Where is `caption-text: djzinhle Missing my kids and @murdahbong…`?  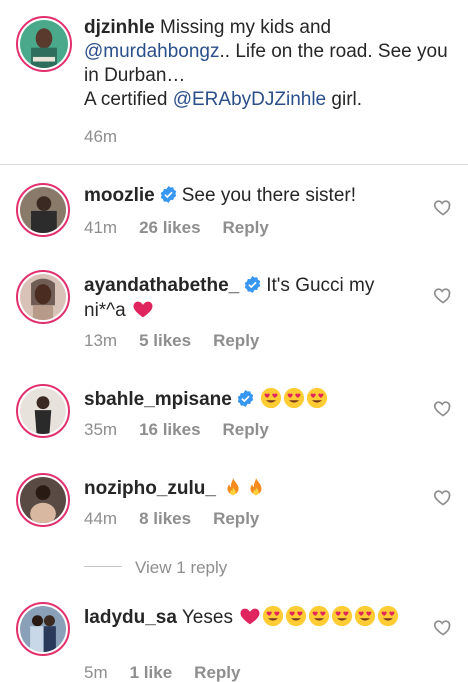 caption-text: djzinhle Missing my kids and @murdahbong… is located at coordinates (269, 64).